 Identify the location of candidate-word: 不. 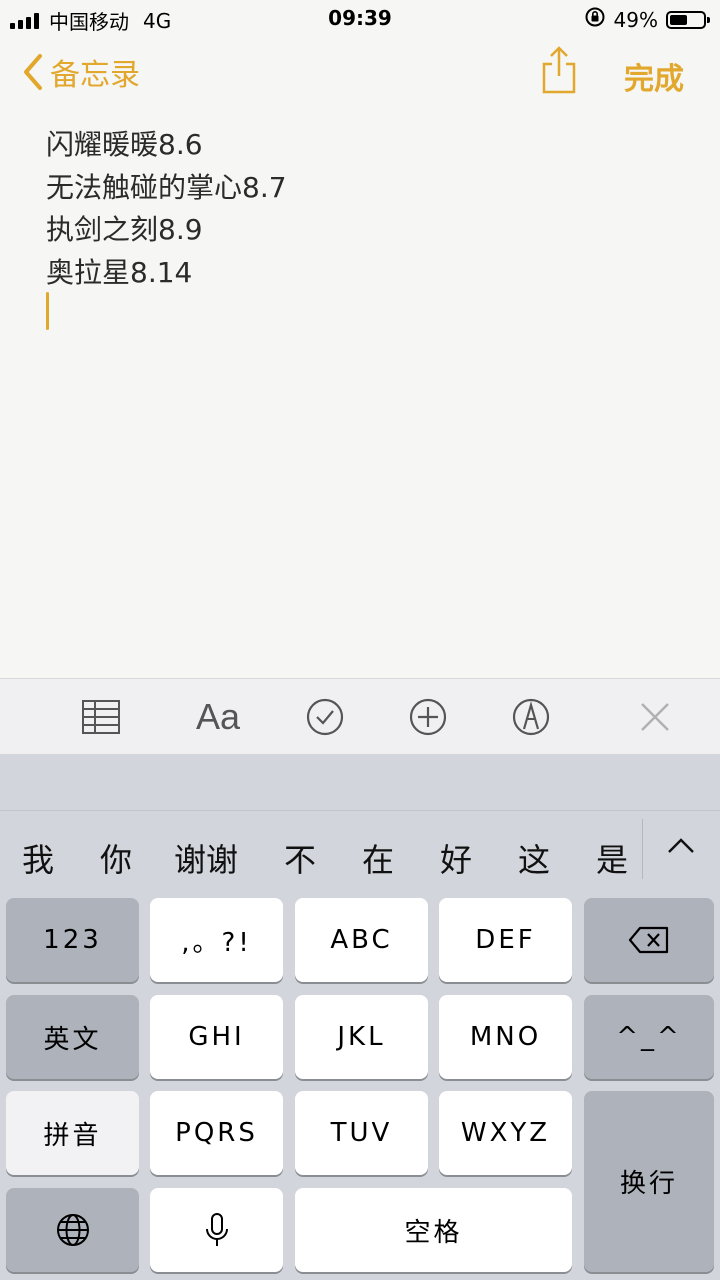
(300, 858).